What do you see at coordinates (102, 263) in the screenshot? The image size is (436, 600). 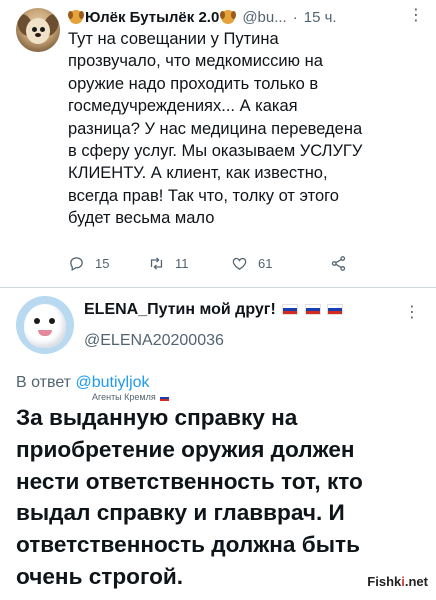 I see `reply-count: 15` at bounding box center [102, 263].